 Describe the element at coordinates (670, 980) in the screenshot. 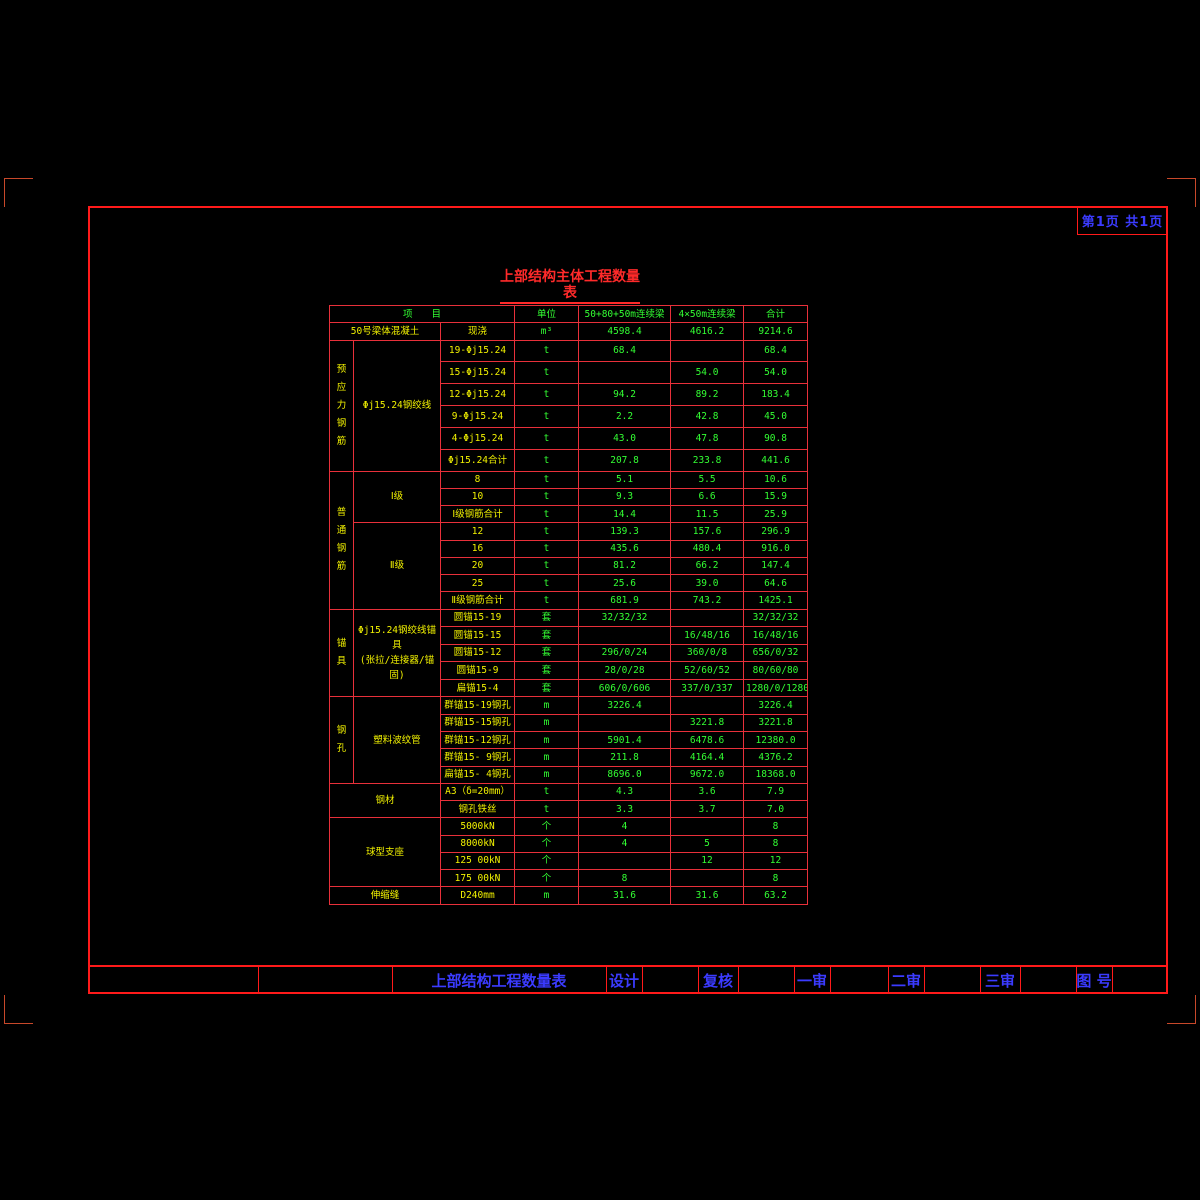

I see `title-block-design-value` at that location.